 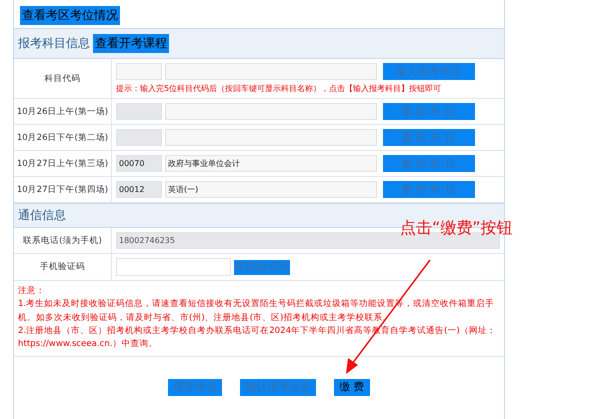 I want to click on row-label: 10月27日下午(第四场), so click(x=63, y=189).